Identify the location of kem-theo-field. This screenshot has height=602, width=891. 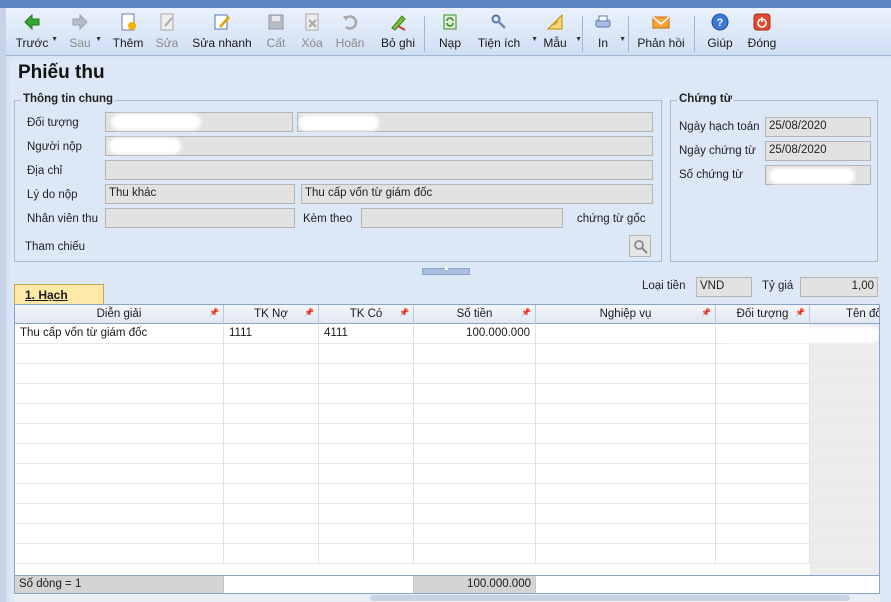
(462, 218).